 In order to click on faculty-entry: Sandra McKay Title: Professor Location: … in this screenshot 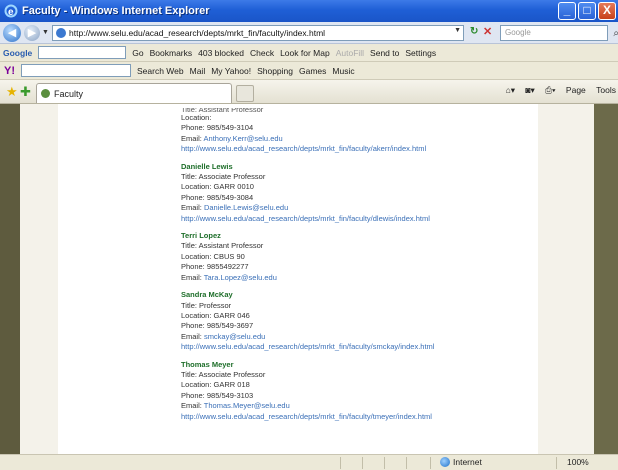, I will do `click(346, 321)`.